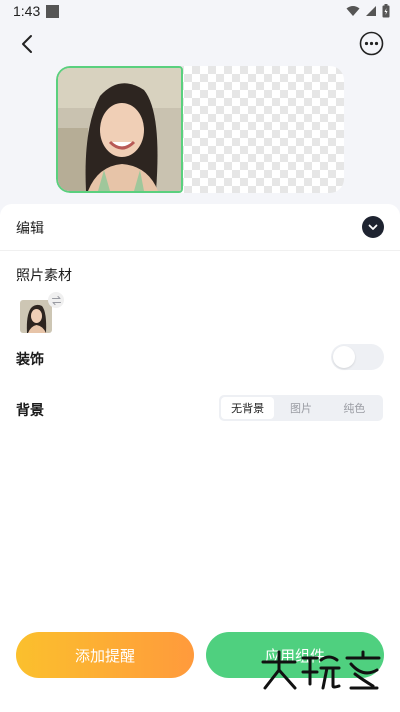 The width and height of the screenshot is (400, 712). Describe the element at coordinates (105, 655) in the screenshot. I see `add-reminder-button: 添加提醒` at that location.